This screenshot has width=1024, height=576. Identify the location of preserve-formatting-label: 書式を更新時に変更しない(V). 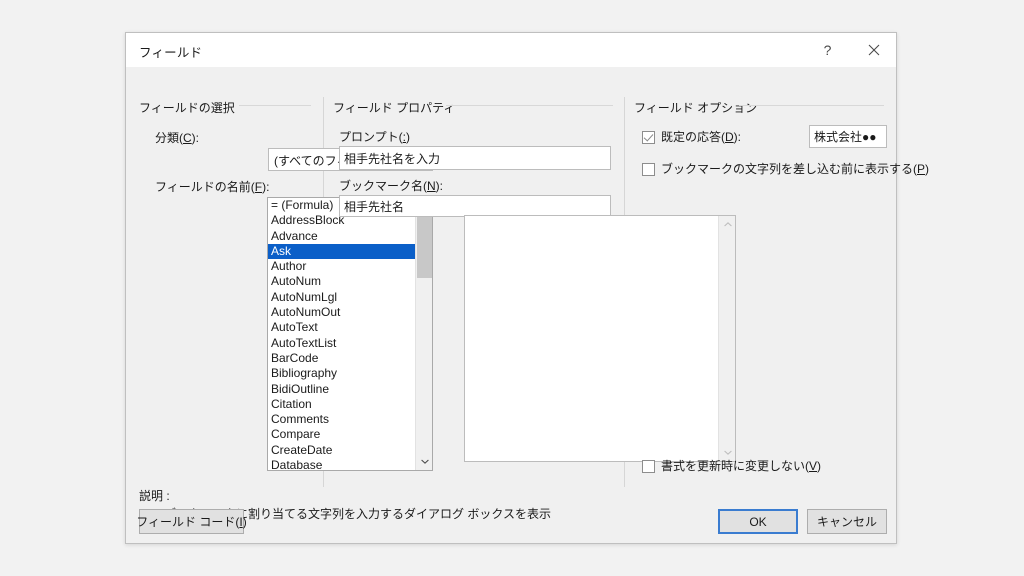
(741, 466).